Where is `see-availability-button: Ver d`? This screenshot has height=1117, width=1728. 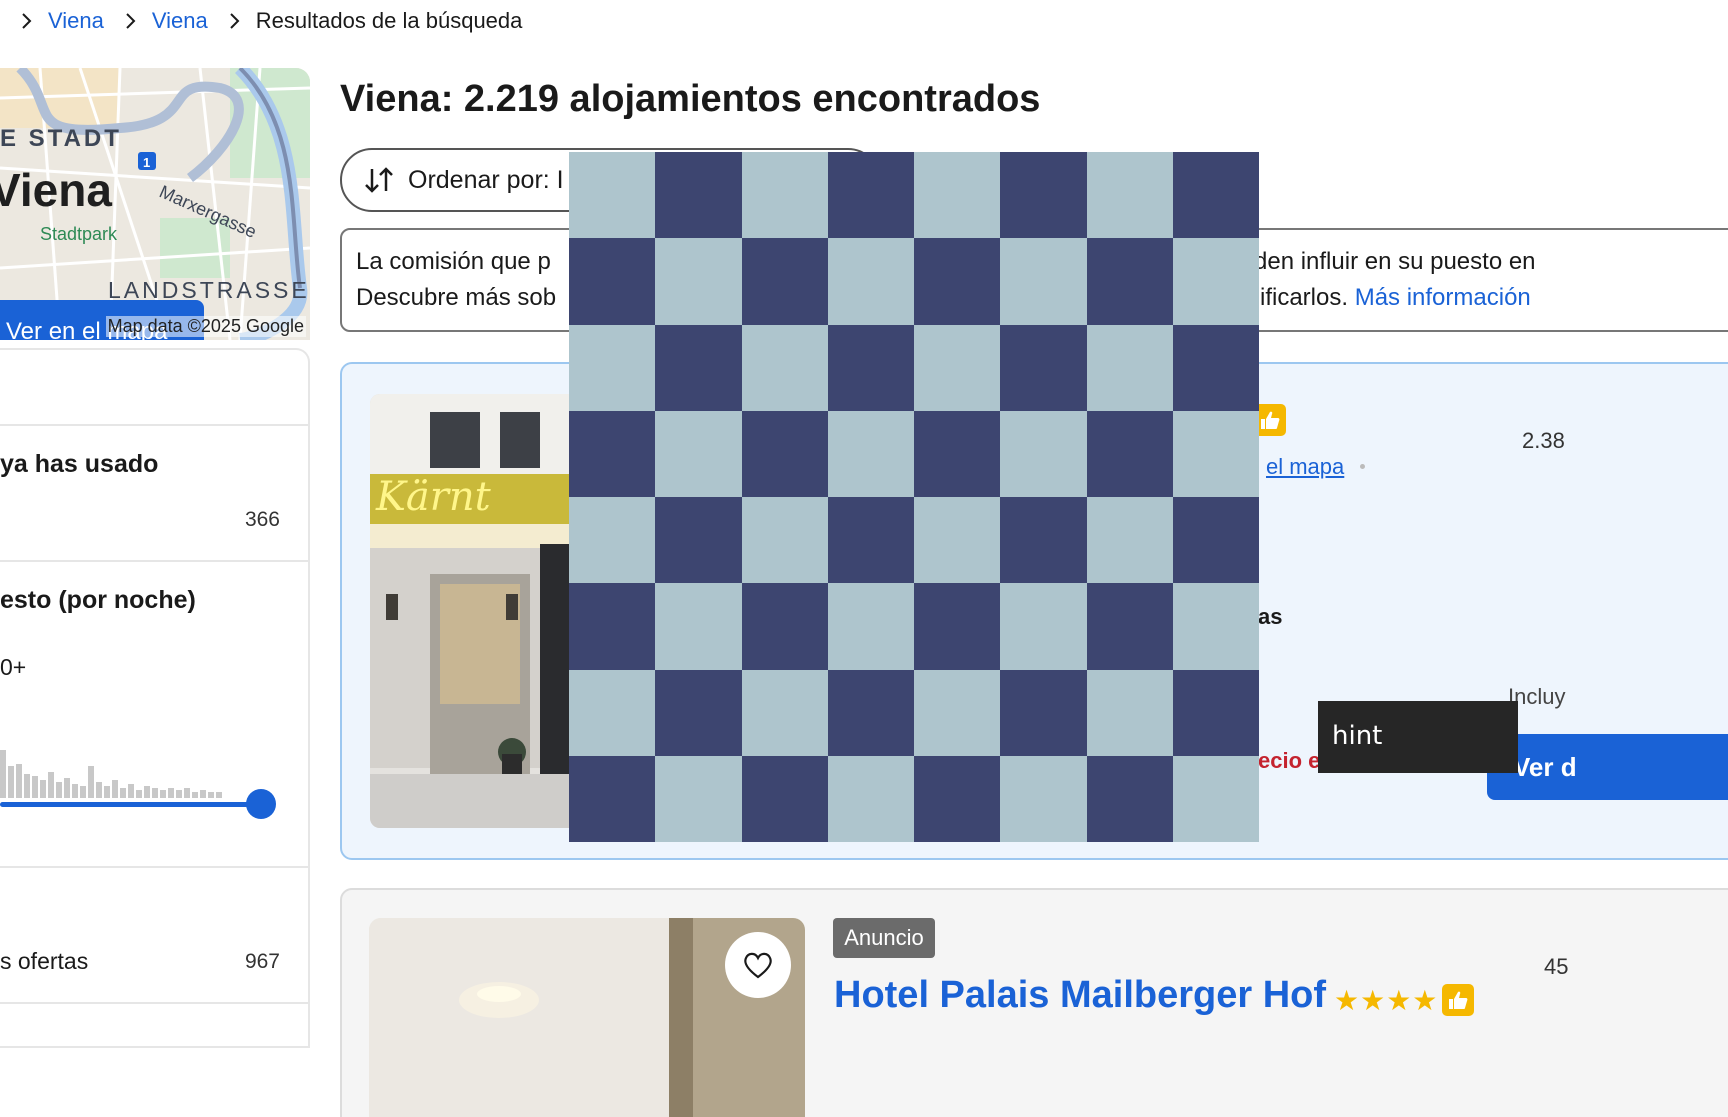 see-availability-button: Ver d is located at coordinates (1607, 767).